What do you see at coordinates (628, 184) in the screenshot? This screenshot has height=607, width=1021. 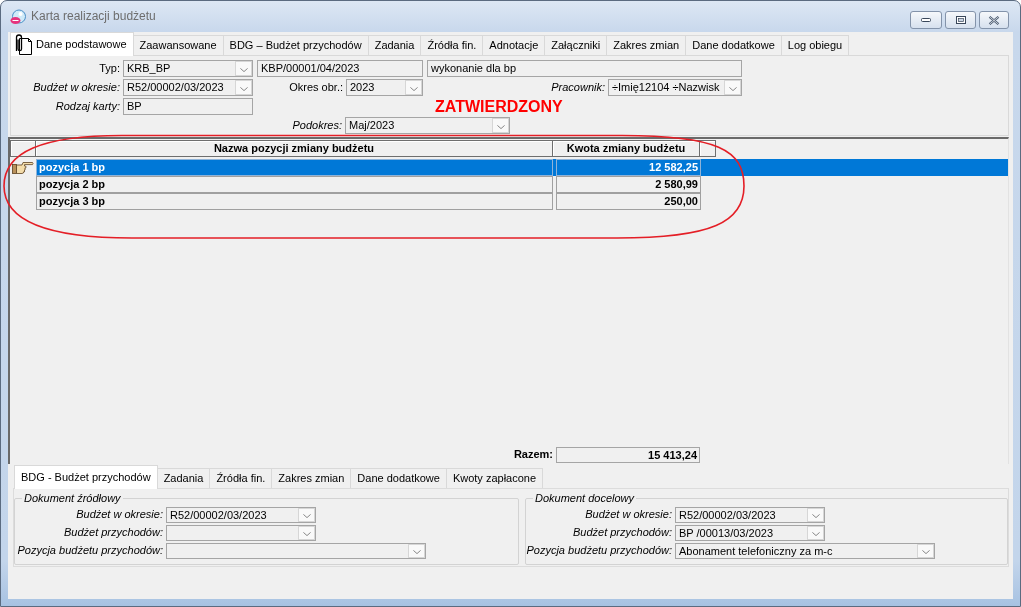 I see `table-cell: 2 580,99` at bounding box center [628, 184].